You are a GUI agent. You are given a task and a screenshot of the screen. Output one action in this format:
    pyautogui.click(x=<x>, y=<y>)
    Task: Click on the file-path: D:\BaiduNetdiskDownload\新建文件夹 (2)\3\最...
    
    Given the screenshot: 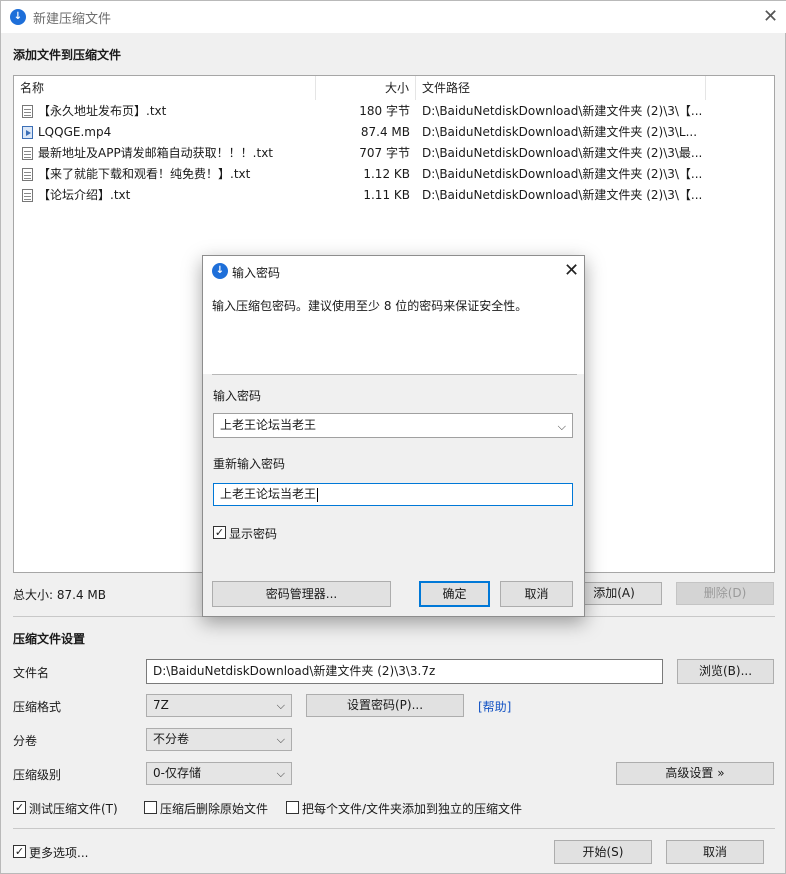 What is the action you would take?
    pyautogui.click(x=562, y=153)
    